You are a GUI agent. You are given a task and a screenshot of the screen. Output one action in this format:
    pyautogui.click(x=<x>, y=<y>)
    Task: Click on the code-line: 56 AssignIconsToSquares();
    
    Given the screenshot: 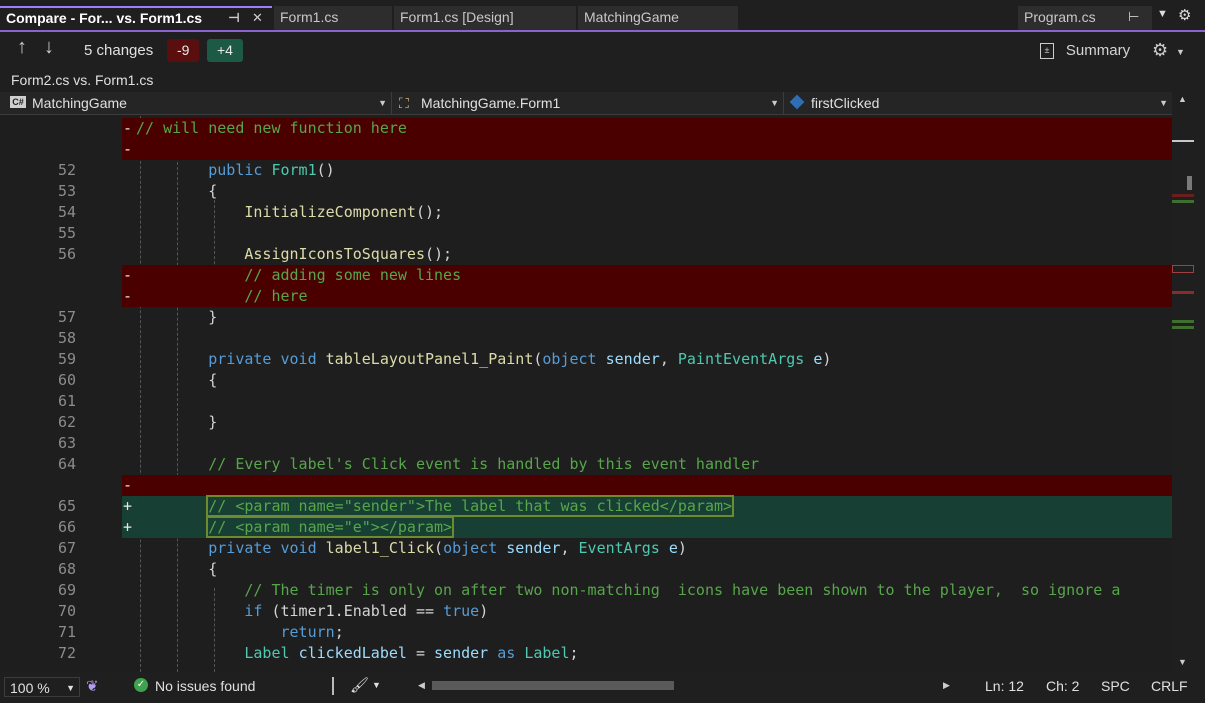 What is the action you would take?
    pyautogui.click(x=586, y=254)
    